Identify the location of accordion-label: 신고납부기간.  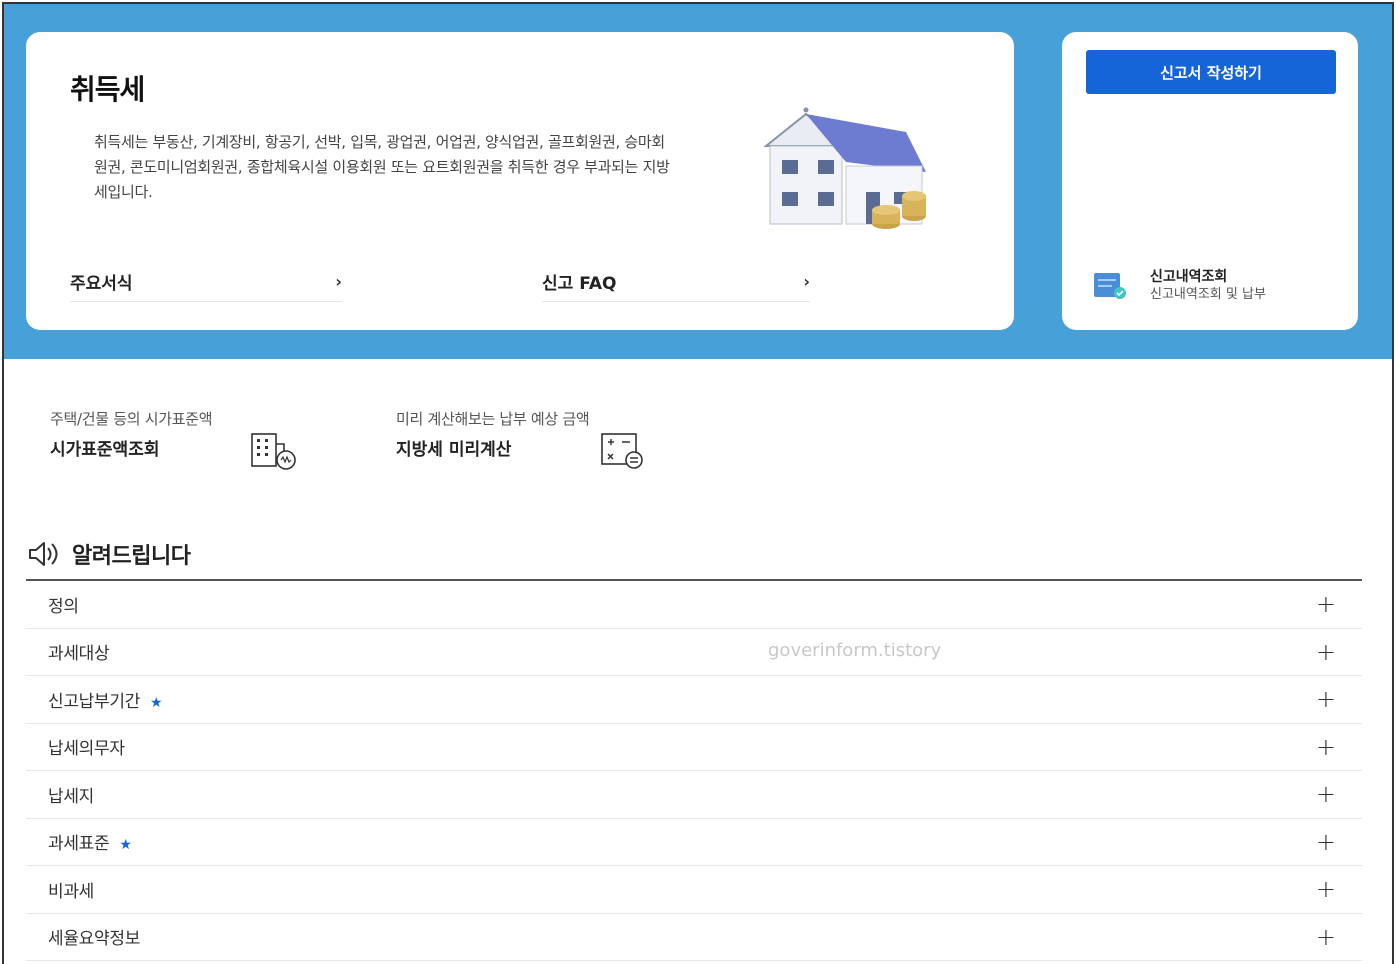
(94, 701).